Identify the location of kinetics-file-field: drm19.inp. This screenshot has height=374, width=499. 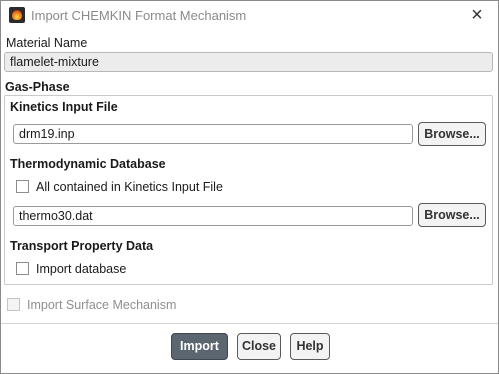
(213, 134).